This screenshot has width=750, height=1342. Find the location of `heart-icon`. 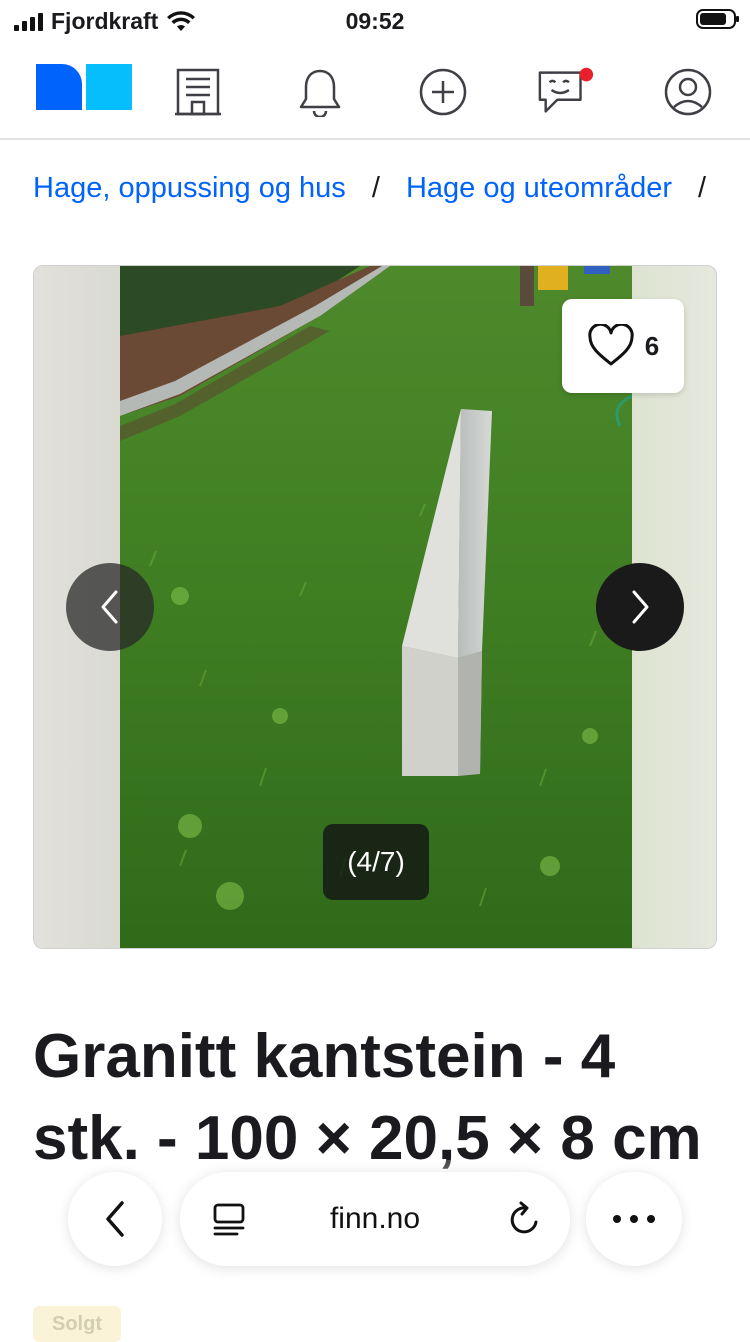

heart-icon is located at coordinates (611, 345).